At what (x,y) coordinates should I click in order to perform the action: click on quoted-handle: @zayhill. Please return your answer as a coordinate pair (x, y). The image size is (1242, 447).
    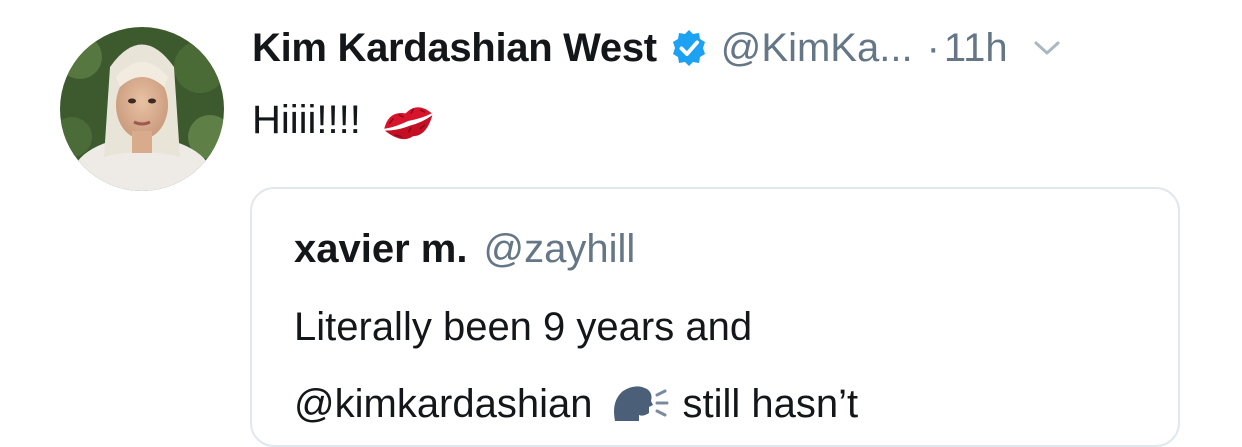
    Looking at the image, I should click on (559, 249).